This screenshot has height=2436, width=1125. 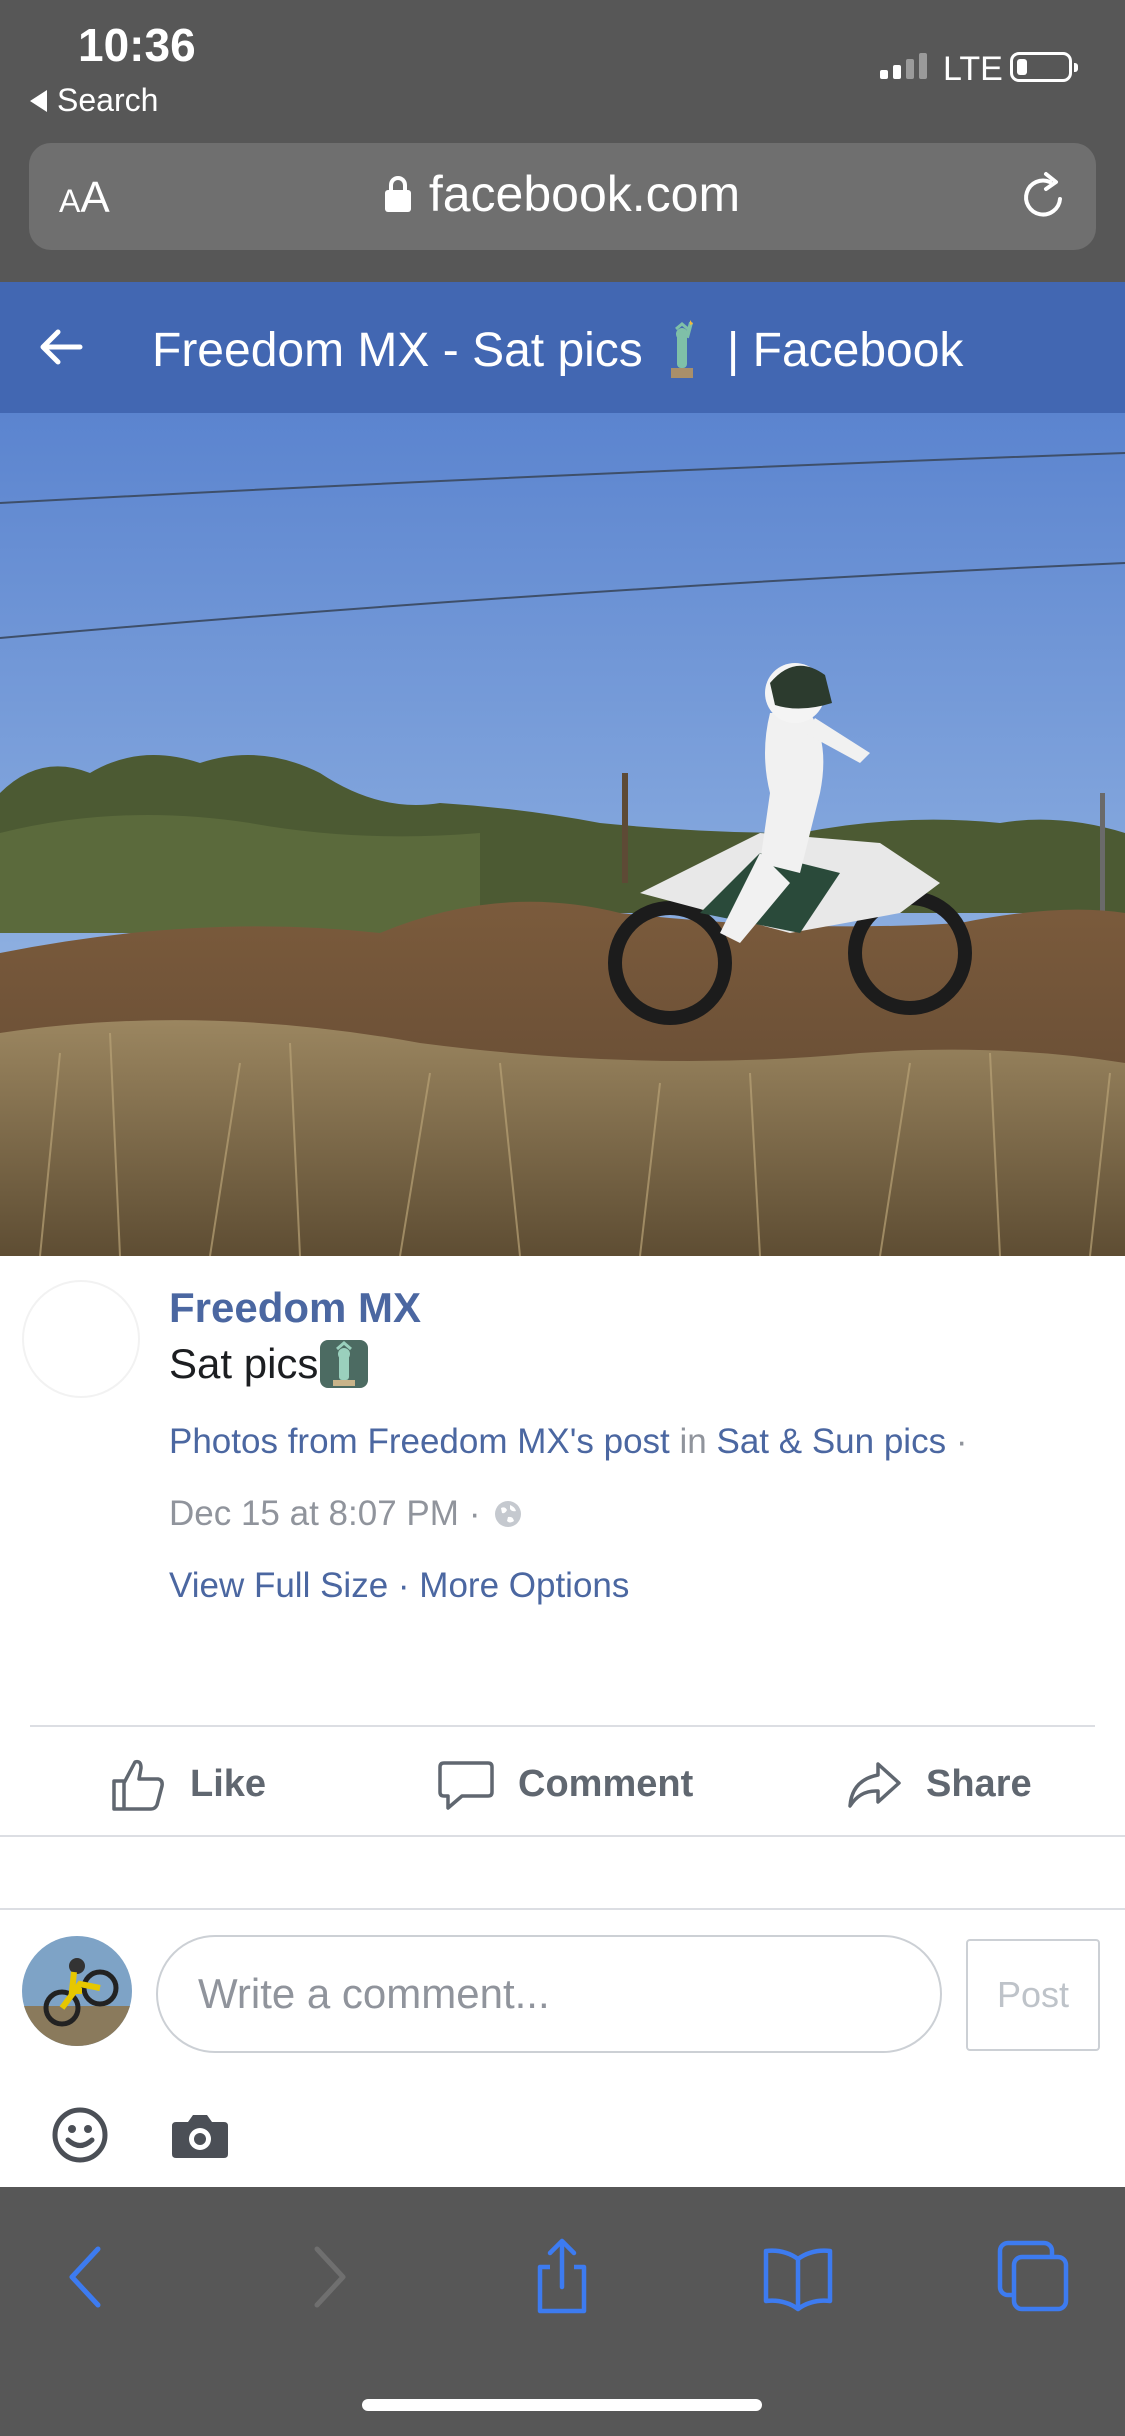 I want to click on forward-icon, so click(x=330, y=2277).